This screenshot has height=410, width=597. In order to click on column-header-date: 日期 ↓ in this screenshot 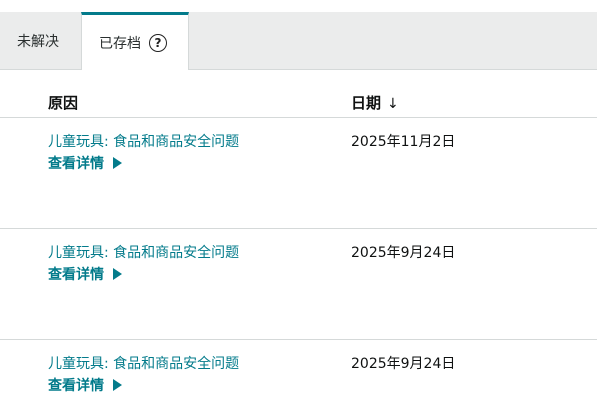, I will do `click(375, 102)`.